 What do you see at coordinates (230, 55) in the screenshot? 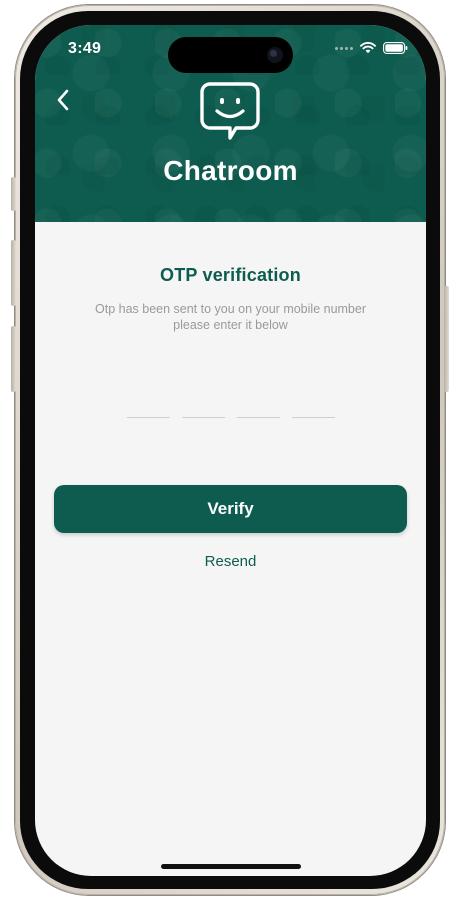
I see `dynamic-island` at bounding box center [230, 55].